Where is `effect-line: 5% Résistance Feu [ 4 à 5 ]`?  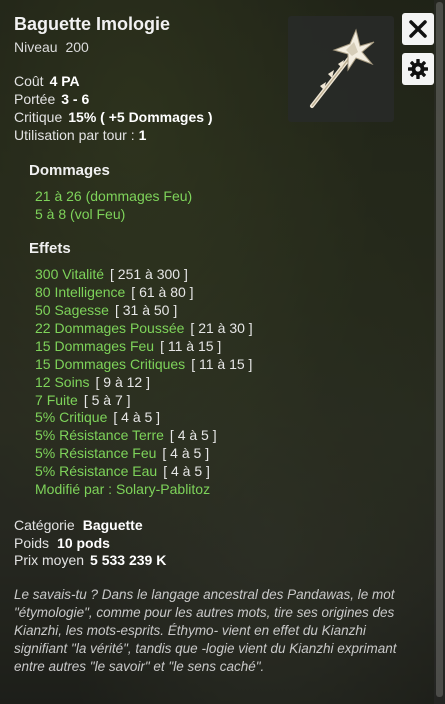
effect-line: 5% Résistance Feu [ 4 à 5 ] is located at coordinates (122, 453).